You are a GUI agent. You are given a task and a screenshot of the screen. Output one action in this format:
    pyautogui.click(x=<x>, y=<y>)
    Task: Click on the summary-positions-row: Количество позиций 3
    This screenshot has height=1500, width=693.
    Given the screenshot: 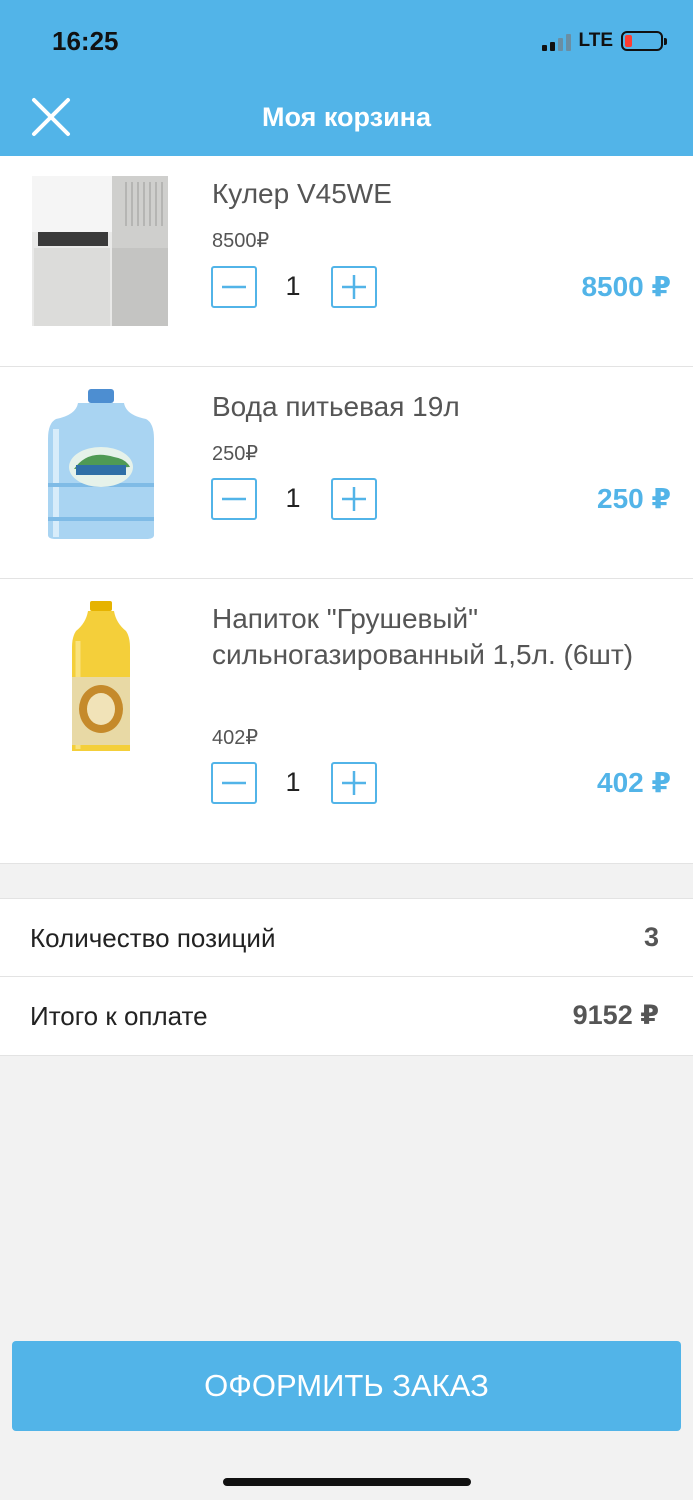 What is the action you would take?
    pyautogui.click(x=346, y=937)
    